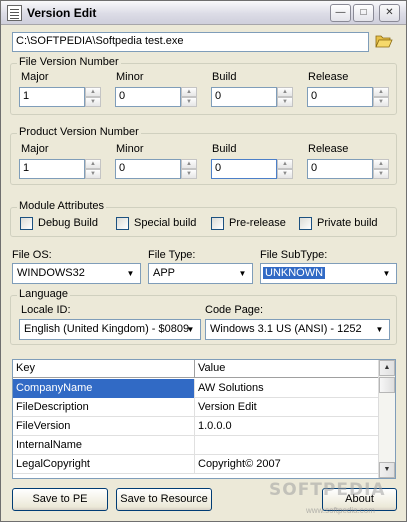  Describe the element at coordinates (287, 426) in the screenshot. I see `row-value: 1.0.0.0` at that location.